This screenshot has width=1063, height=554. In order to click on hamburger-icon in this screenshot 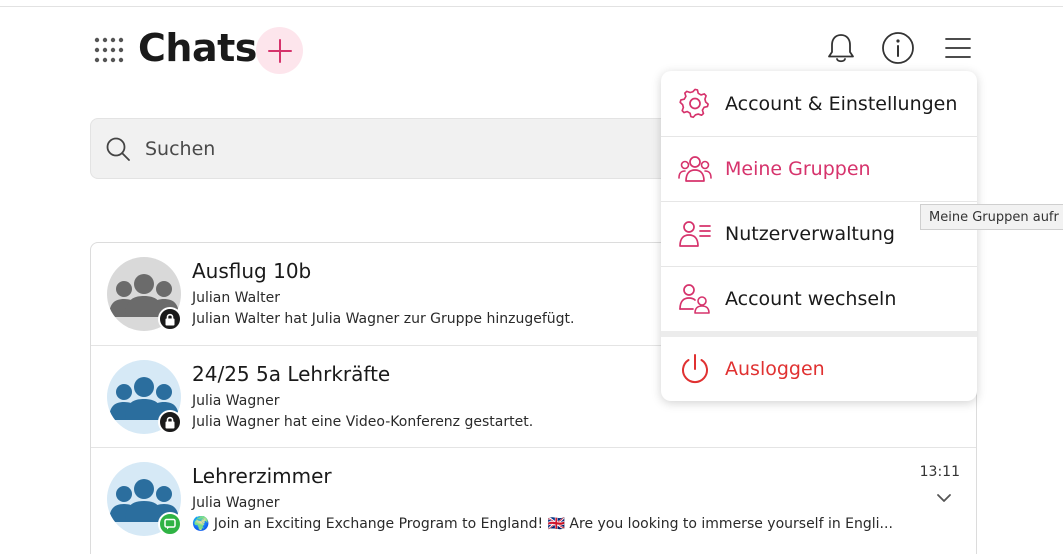, I will do `click(958, 48)`.